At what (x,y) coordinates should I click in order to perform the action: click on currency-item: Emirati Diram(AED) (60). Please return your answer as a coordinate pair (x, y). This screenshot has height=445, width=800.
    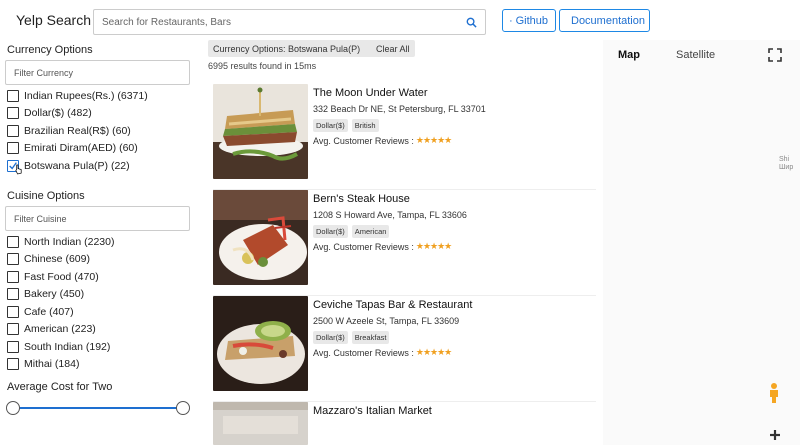
    Looking at the image, I should click on (77, 149).